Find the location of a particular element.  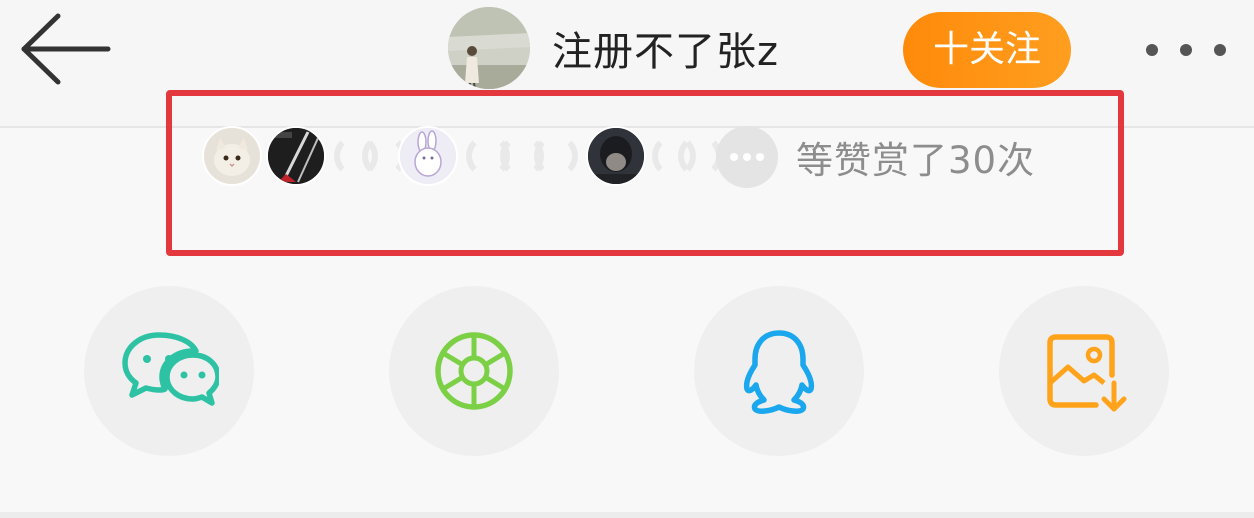

author-info: 注册不了张z is located at coordinates (613, 48).